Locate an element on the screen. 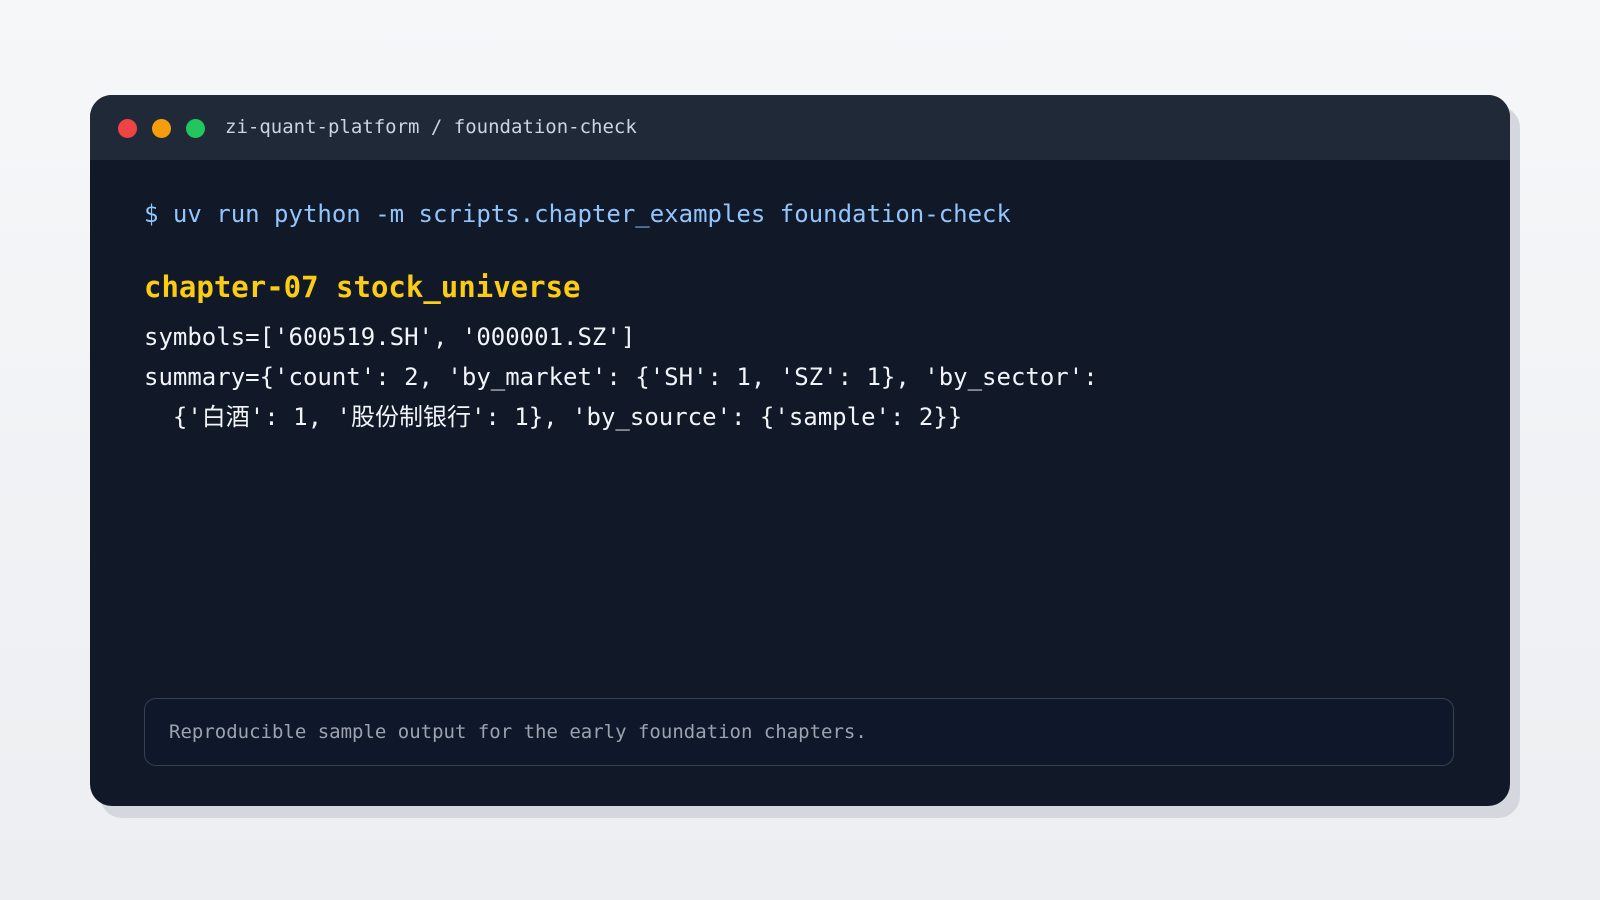 This screenshot has height=900, width=1600. window-title: zi-quant-platform / foundation-check is located at coordinates (431, 127).